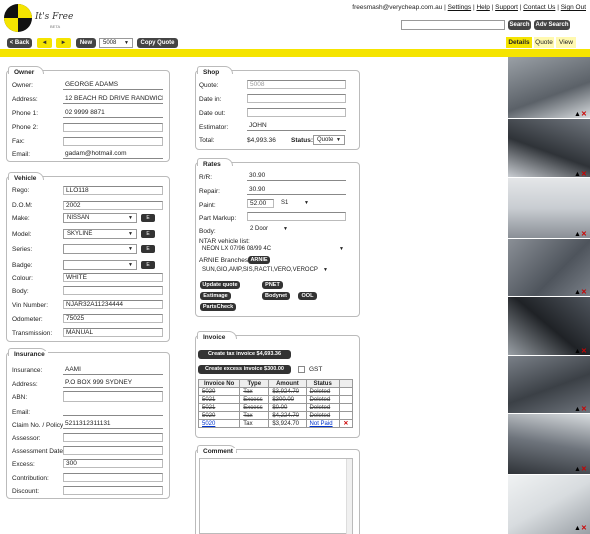 The height and width of the screenshot is (534, 590). What do you see at coordinates (157, 43) in the screenshot?
I see `copy-quote-button: Copy Quote` at bounding box center [157, 43].